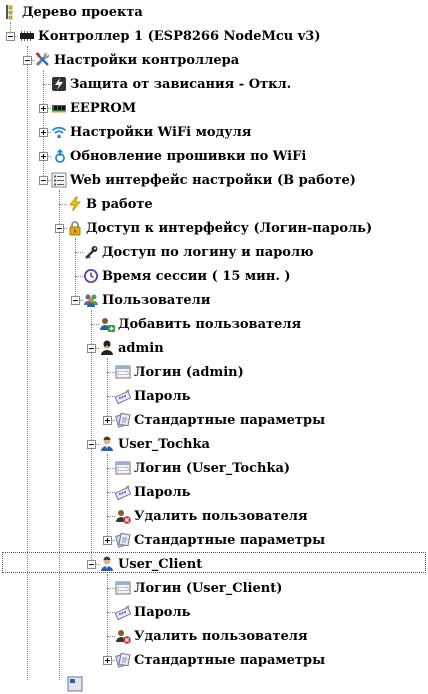  I want to click on tree-item-users: Пользователи, so click(147, 300).